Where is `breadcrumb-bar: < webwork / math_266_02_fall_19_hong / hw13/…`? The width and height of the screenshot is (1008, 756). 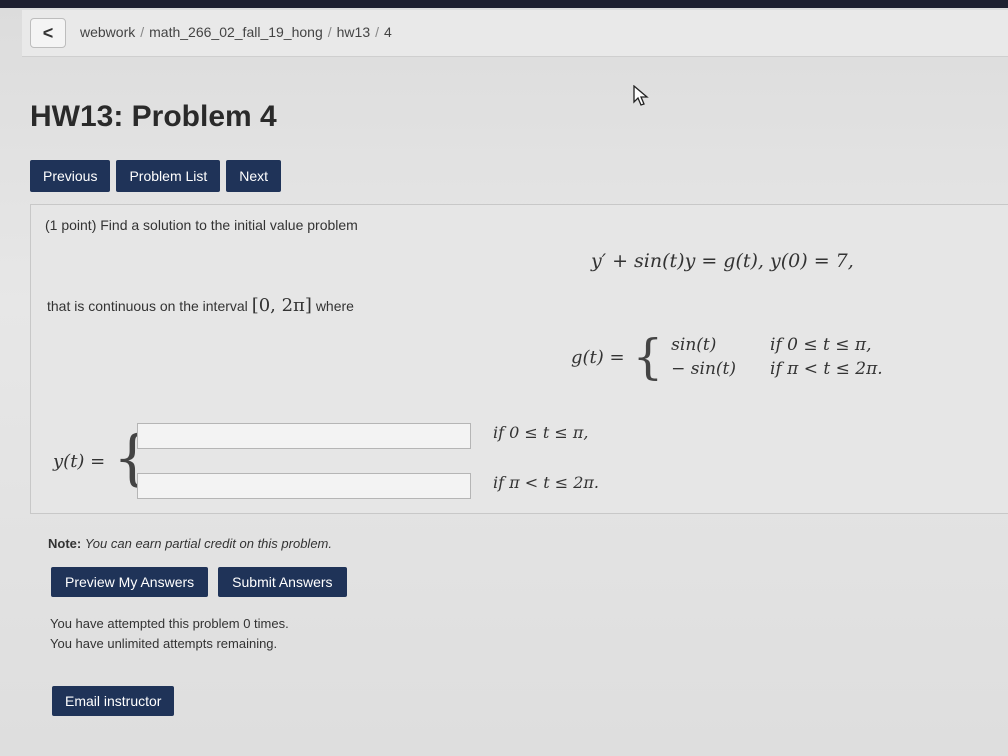
breadcrumb-bar: < webwork / math_266_02_fall_19_hong / hw13/… is located at coordinates (515, 33).